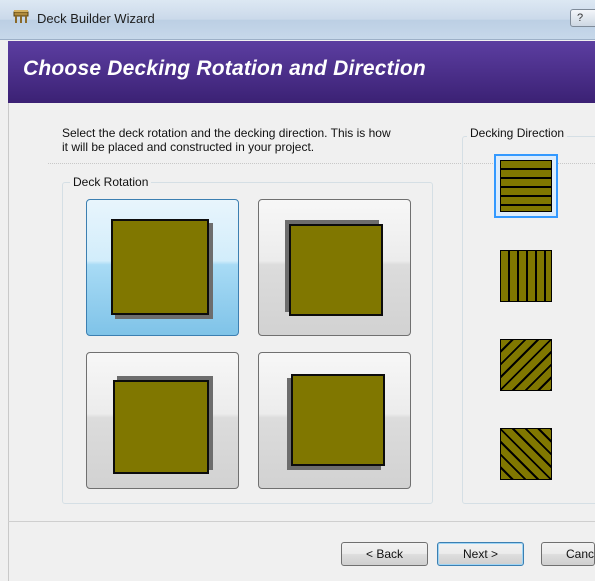  Describe the element at coordinates (224, 68) in the screenshot. I see `page-title: Choose Decking Rotation and Direction` at that location.